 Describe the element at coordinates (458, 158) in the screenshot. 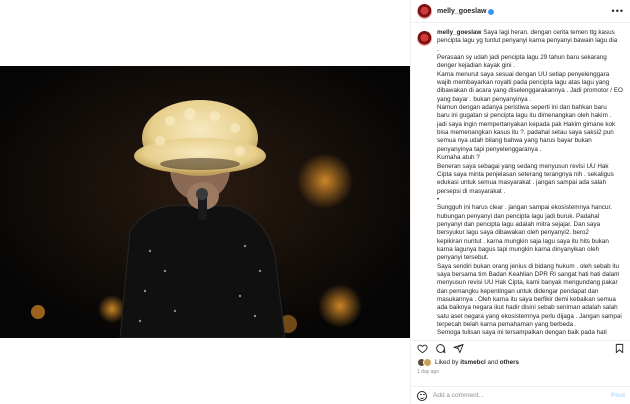

I see `caption-line: Kumaha atuh ?` at that location.